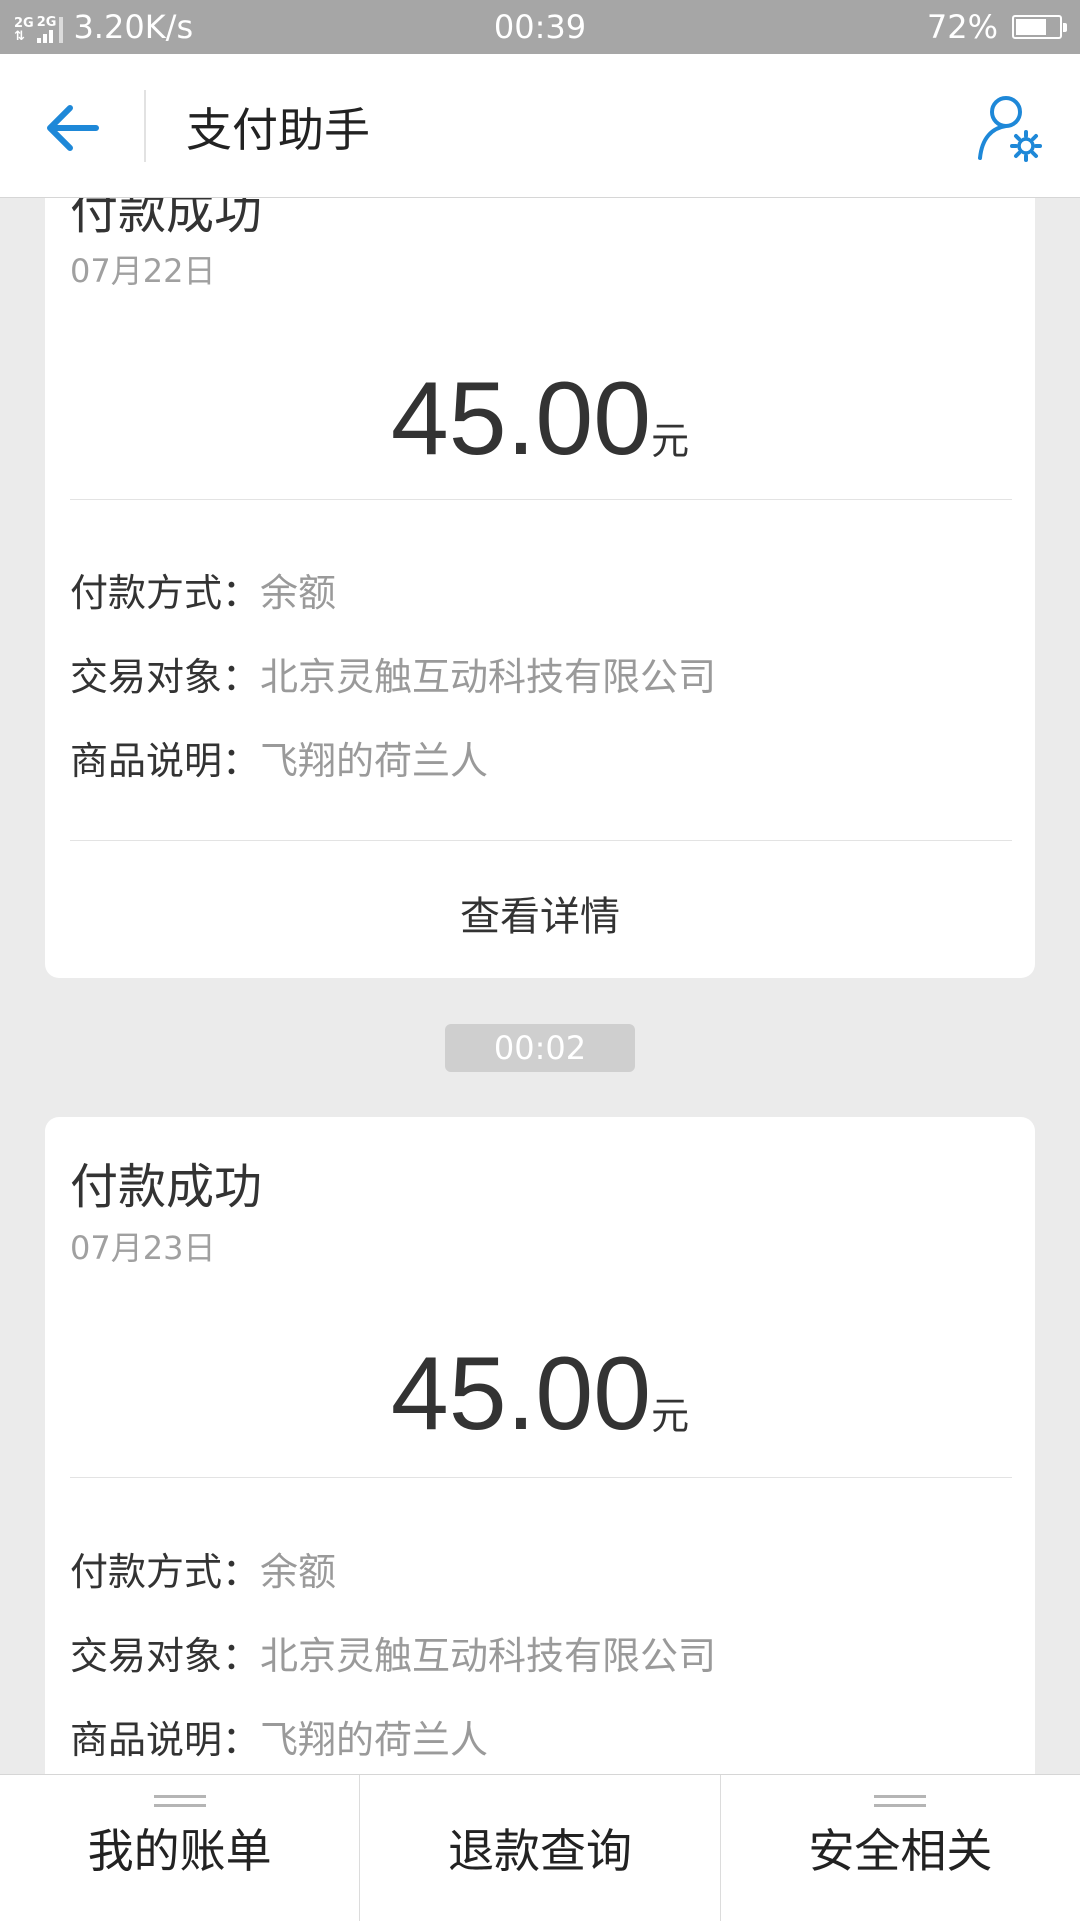 This screenshot has width=1080, height=1921. I want to click on bottom-menu-bar: 我的账单 退款查询 安全相关, so click(540, 1847).